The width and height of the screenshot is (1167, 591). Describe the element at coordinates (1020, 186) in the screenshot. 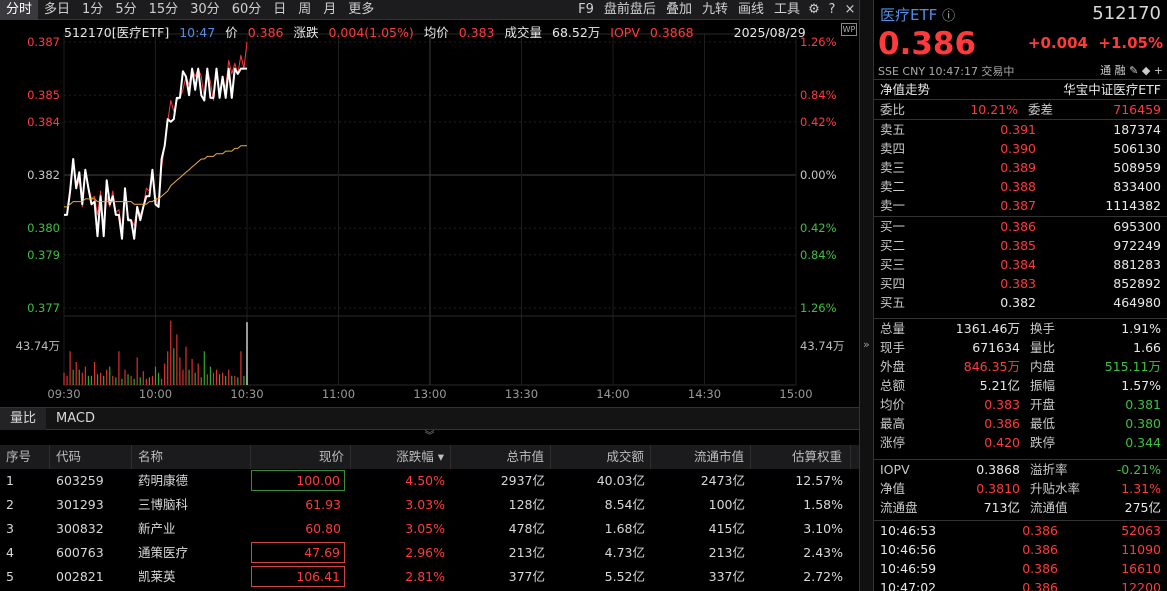

I see `ask-row: 卖二 0.388 833400` at that location.